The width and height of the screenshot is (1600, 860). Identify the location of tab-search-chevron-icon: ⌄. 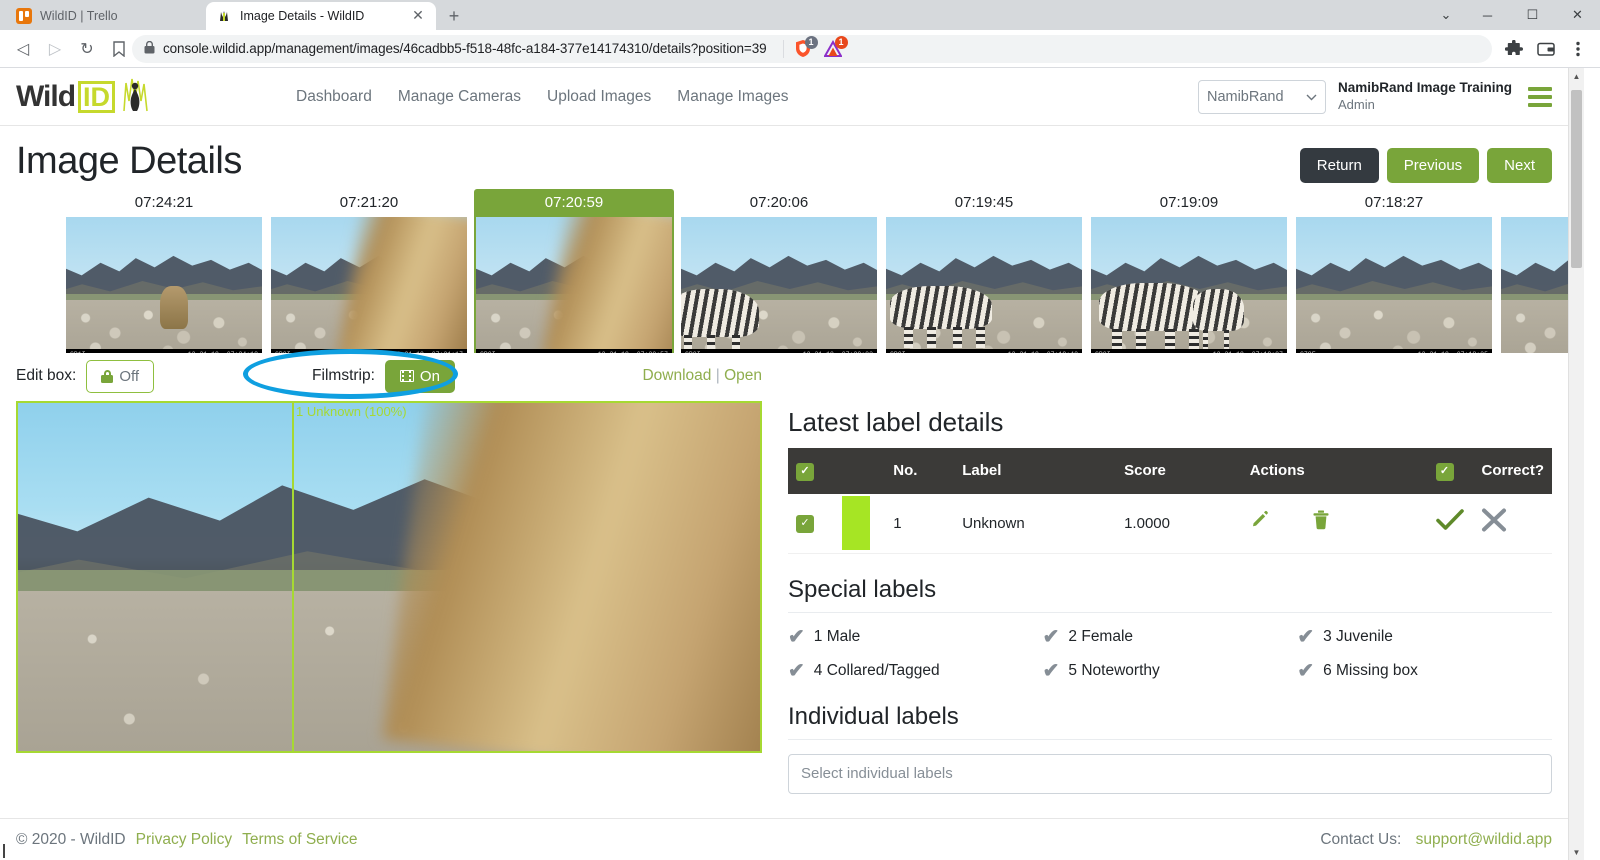
(1446, 15).